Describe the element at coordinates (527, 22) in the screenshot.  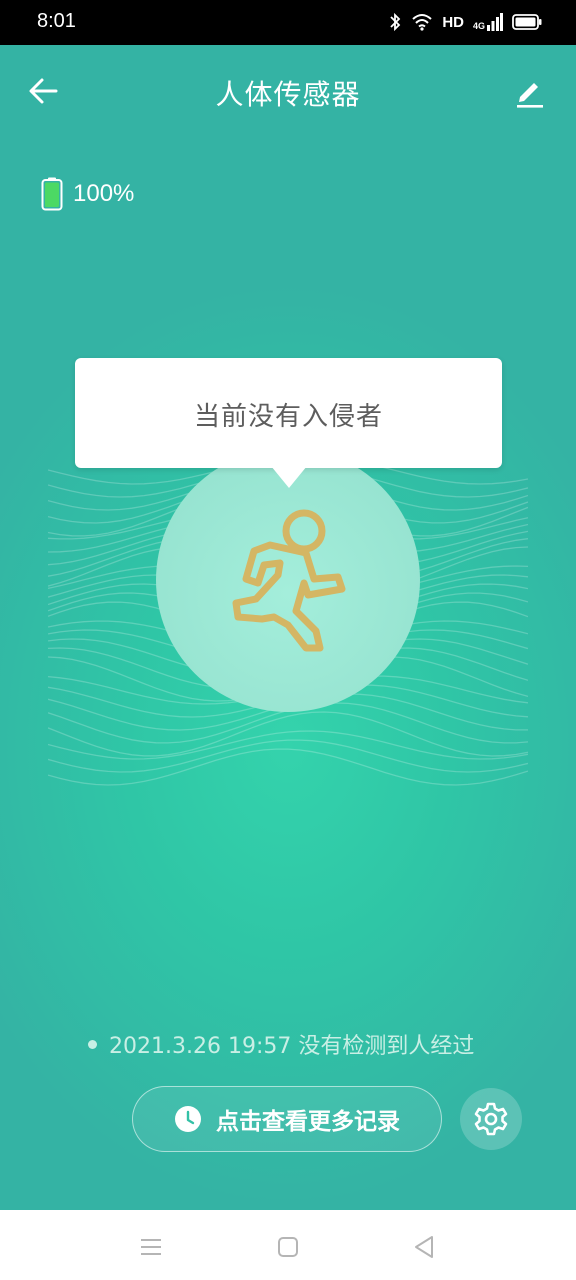
I see `battery-icon` at that location.